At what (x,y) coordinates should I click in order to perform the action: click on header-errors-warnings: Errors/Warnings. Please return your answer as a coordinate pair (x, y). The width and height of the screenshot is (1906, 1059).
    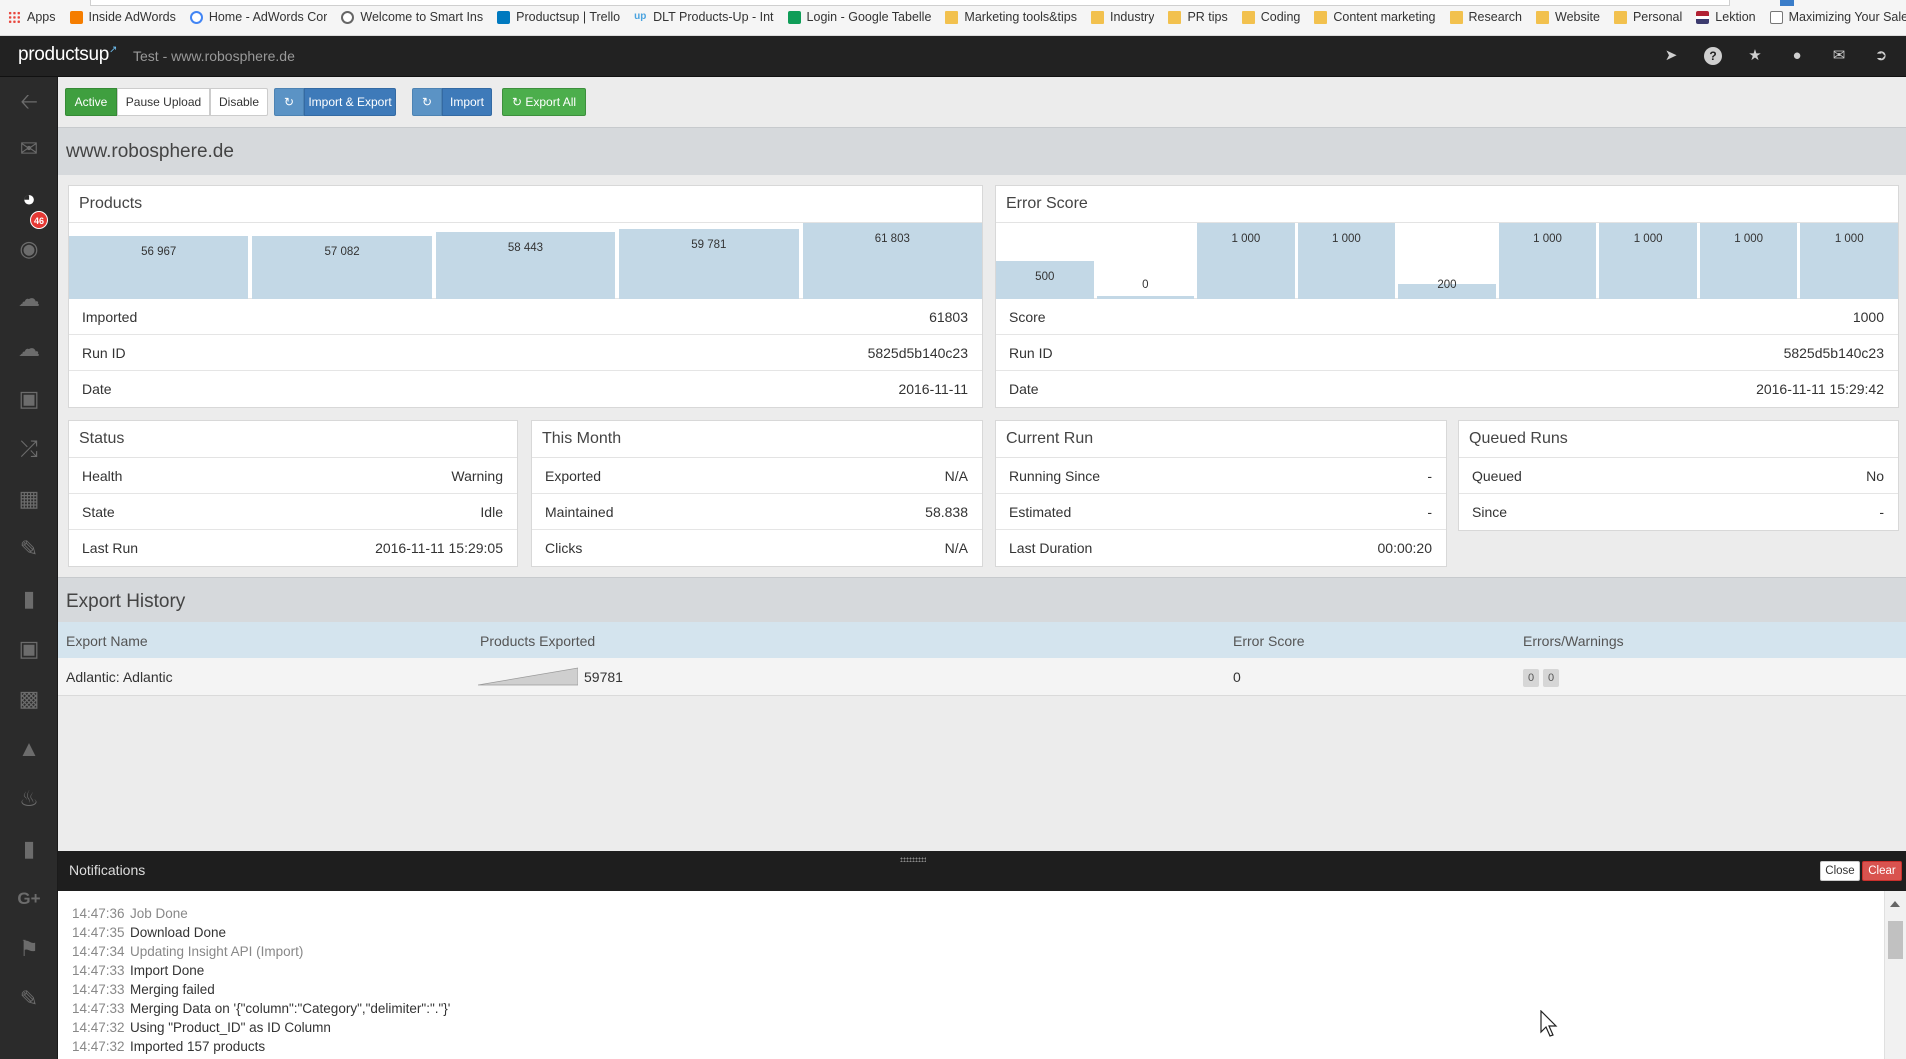
    Looking at the image, I should click on (1573, 641).